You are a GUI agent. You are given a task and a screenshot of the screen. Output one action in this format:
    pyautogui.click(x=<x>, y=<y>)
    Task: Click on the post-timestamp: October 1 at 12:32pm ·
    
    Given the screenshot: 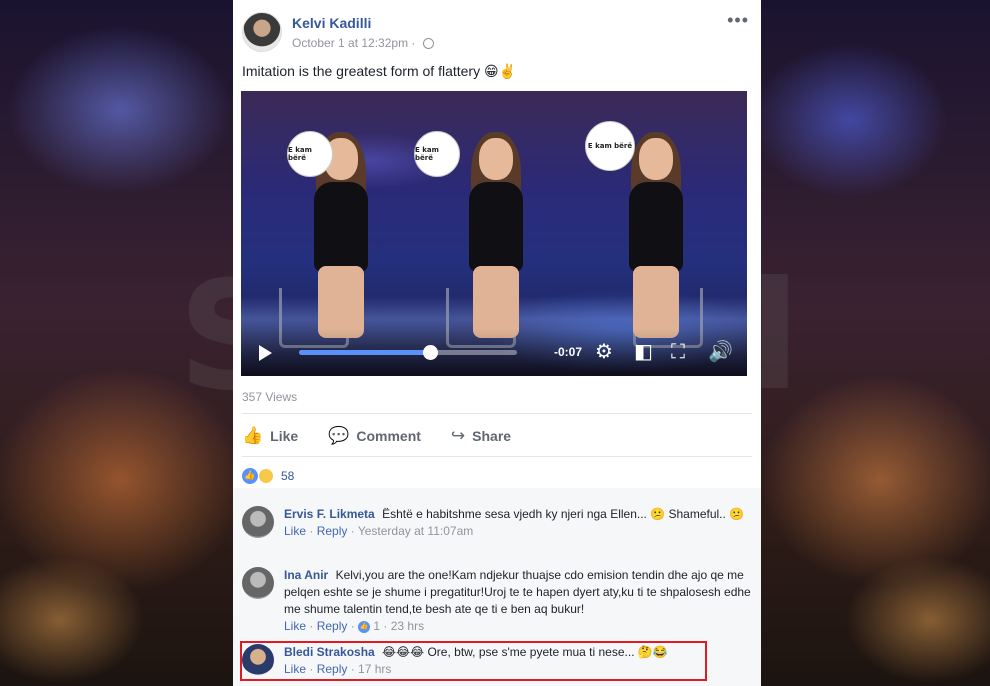 What is the action you would take?
    pyautogui.click(x=353, y=43)
    